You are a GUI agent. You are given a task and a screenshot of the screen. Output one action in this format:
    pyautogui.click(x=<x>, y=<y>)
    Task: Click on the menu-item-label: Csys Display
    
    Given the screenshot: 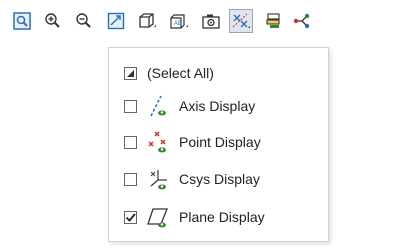 What is the action you would take?
    pyautogui.click(x=219, y=179)
    